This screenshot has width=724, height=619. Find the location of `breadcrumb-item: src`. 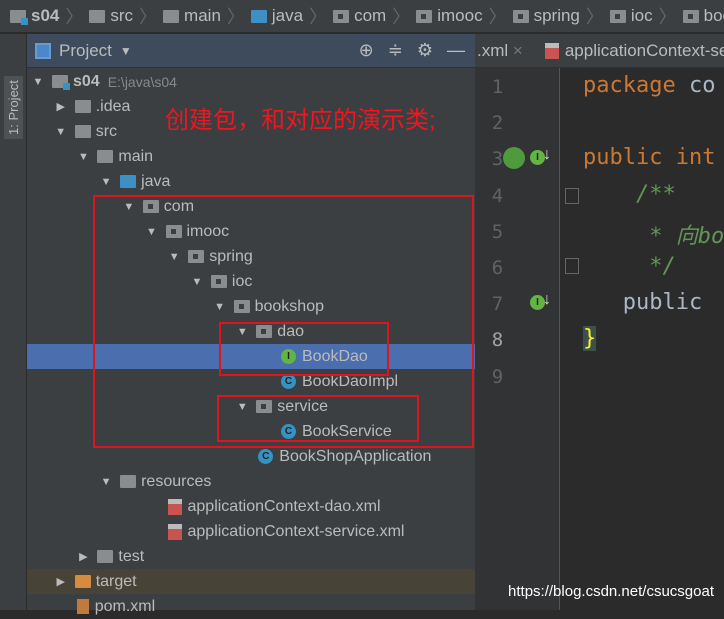

breadcrumb-item: src is located at coordinates (111, 16).